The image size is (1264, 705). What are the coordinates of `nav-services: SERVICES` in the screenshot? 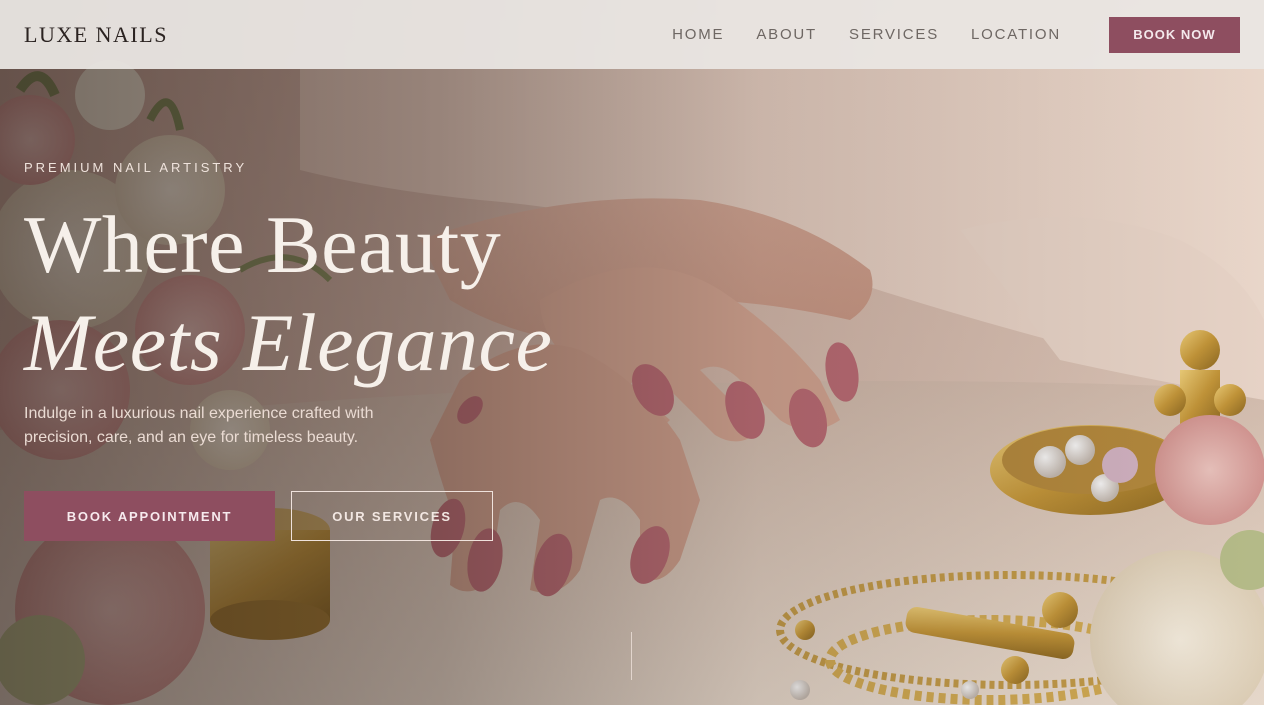 It's located at (894, 34).